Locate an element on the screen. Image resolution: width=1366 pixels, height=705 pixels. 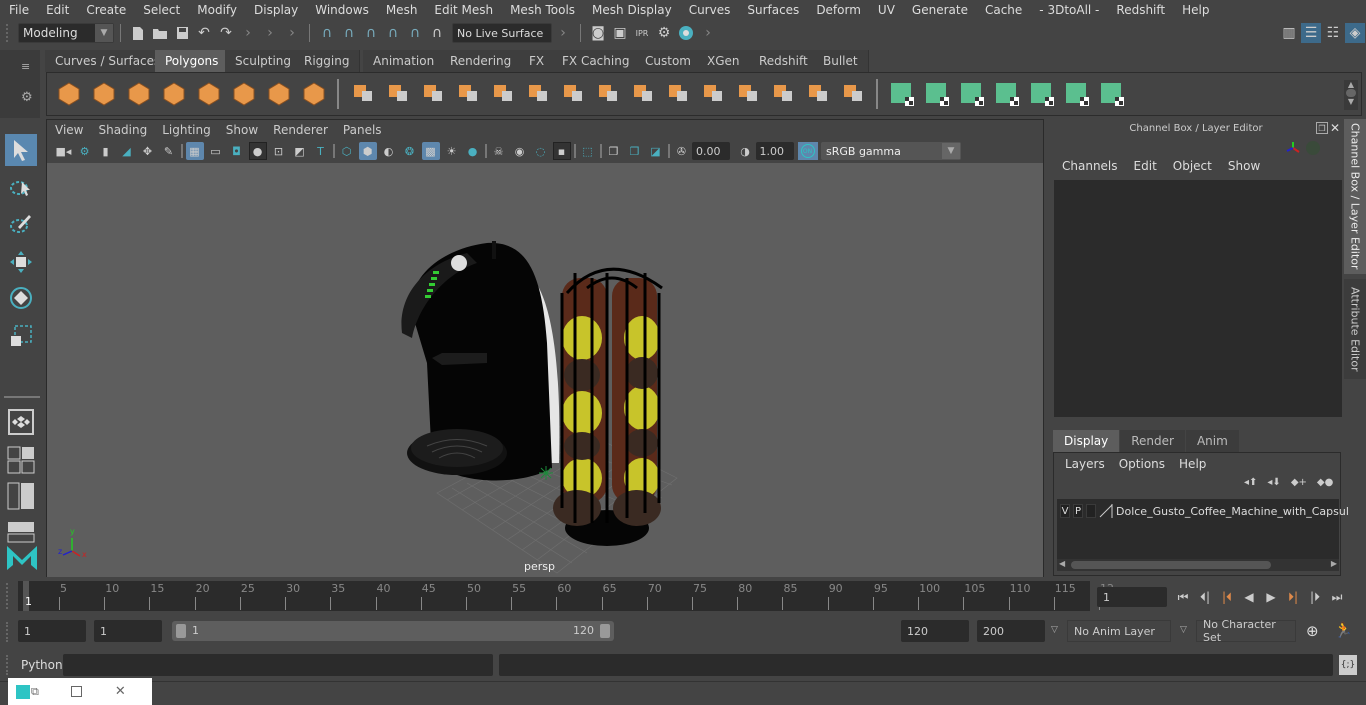
insert-edge-loop-icon is located at coordinates (712, 94).